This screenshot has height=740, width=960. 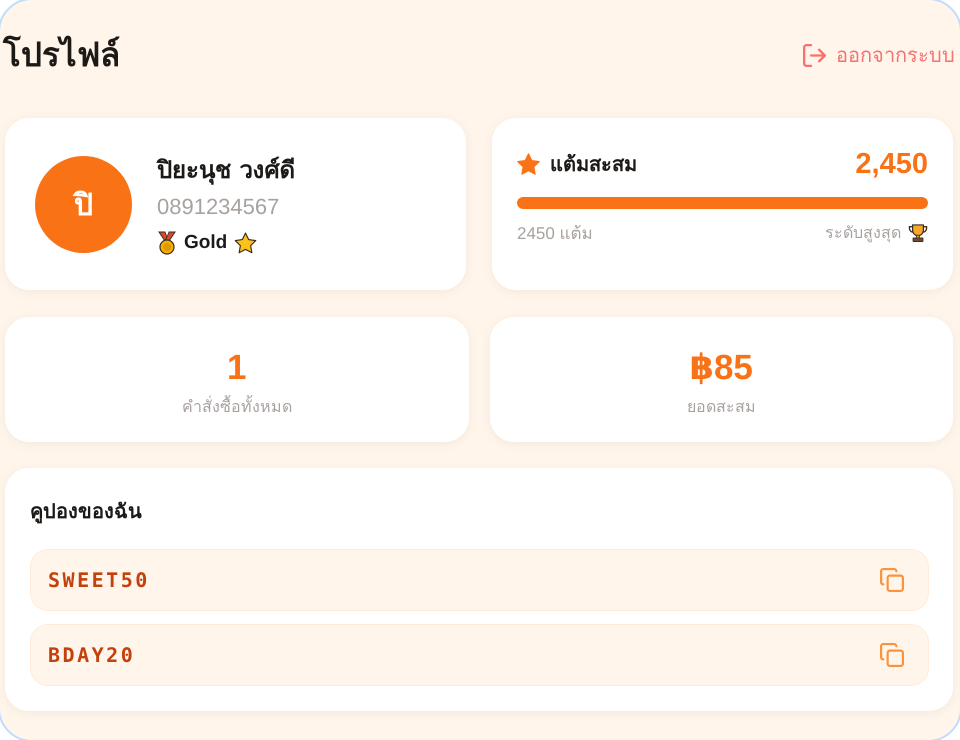 What do you see at coordinates (721, 407) in the screenshot?
I see `stat-label: ยอดสะสม` at bounding box center [721, 407].